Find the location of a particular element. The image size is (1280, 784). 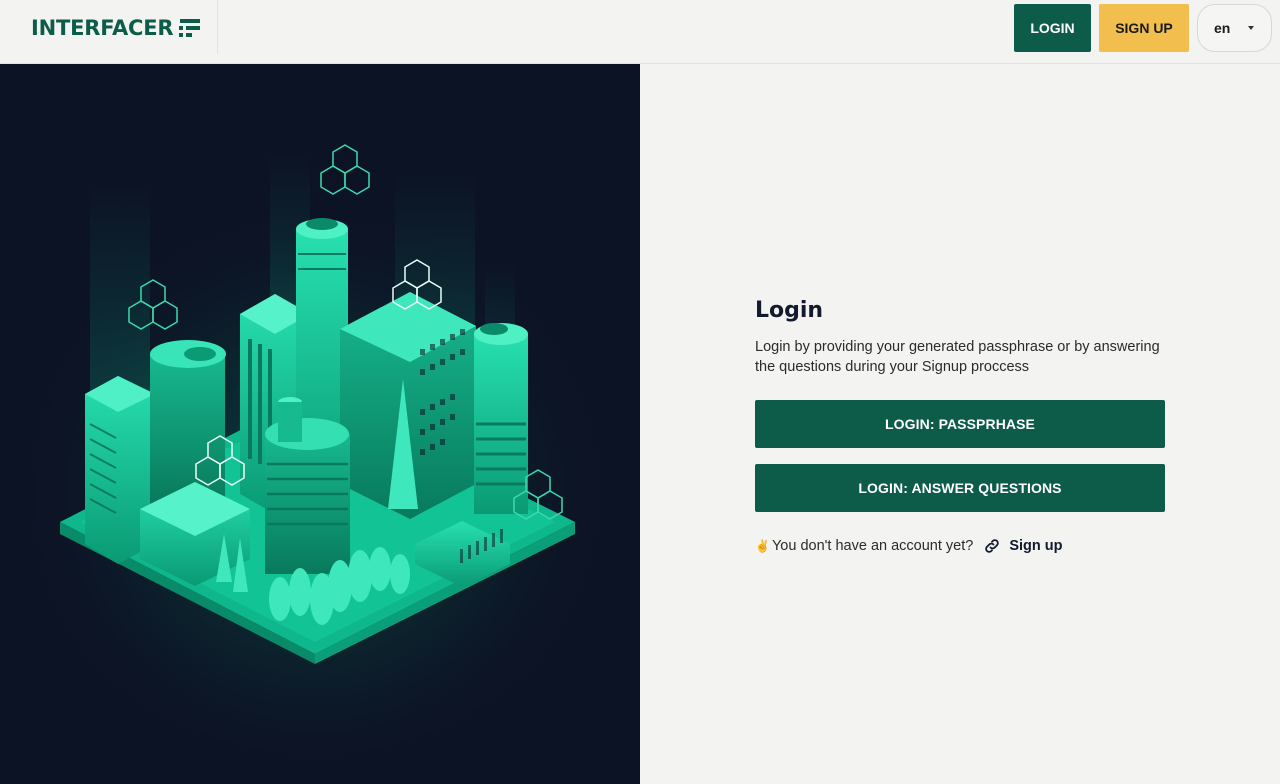

logo: INTERFACER is located at coordinates (109, 27).